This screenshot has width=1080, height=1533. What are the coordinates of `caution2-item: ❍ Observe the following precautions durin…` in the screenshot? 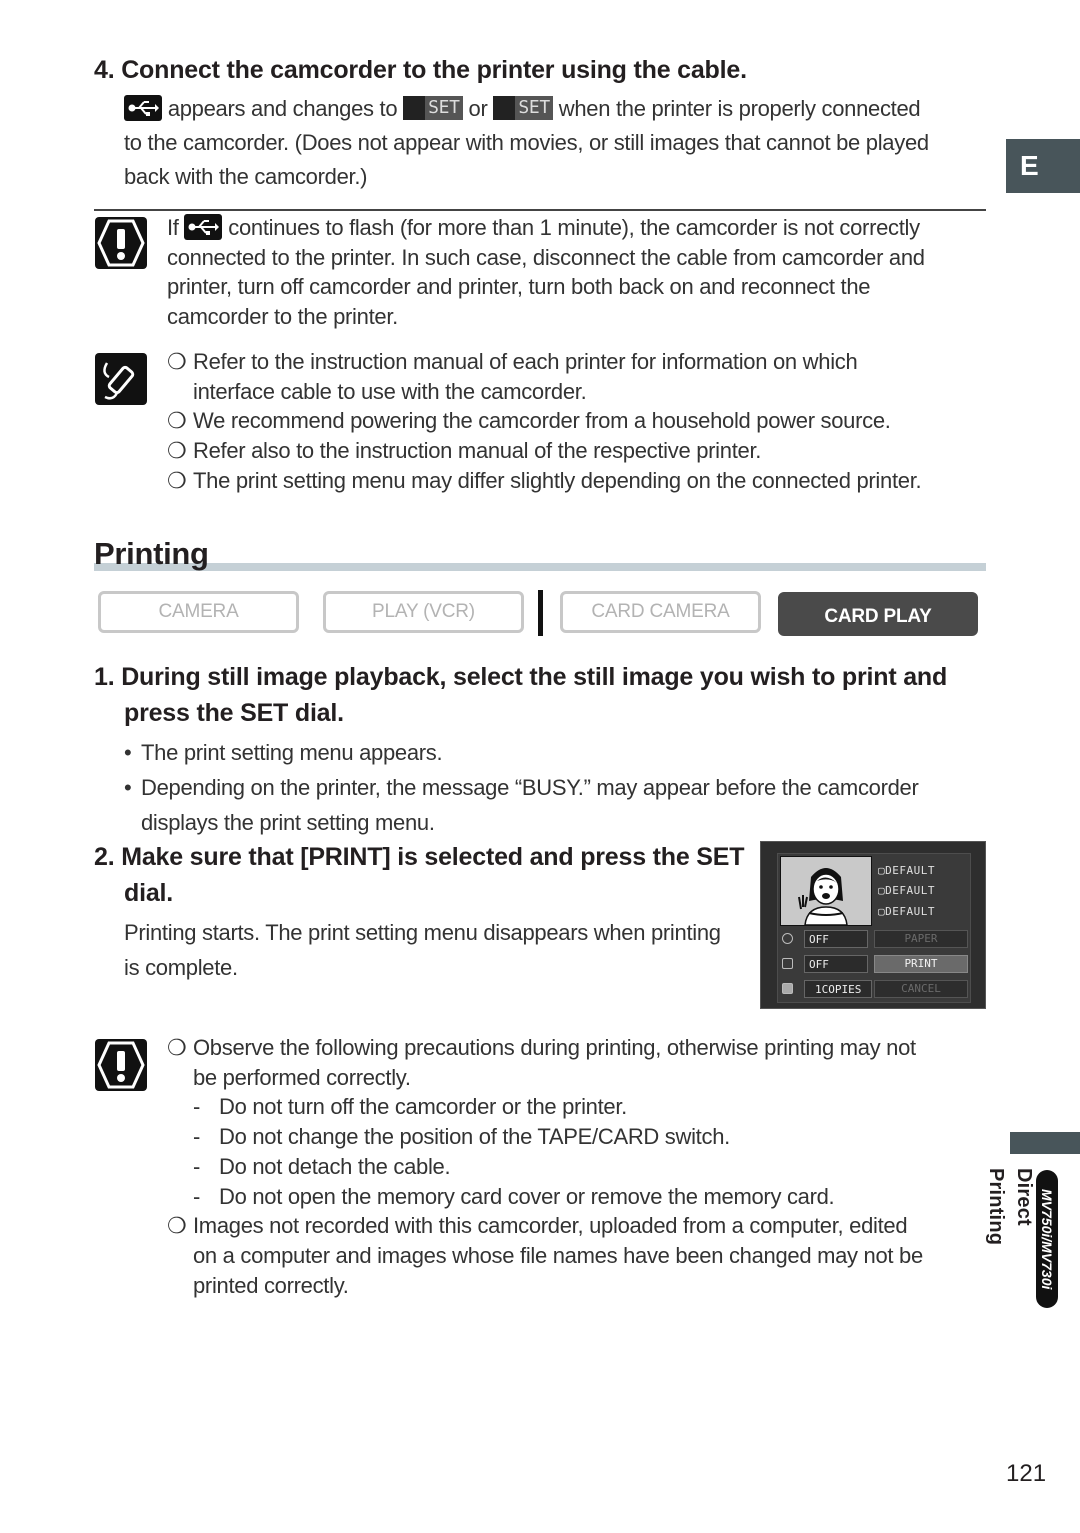 It's located at (541, 1062).